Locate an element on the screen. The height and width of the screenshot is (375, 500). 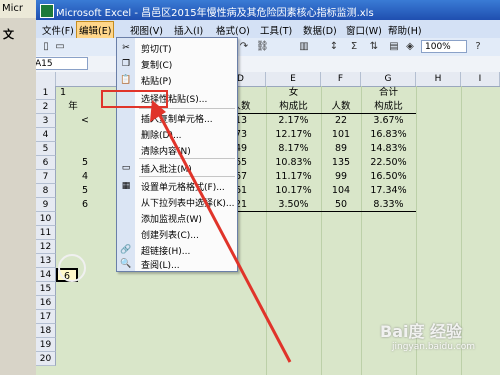
menu-insert: 插入(I) is located at coordinates (188, 30).